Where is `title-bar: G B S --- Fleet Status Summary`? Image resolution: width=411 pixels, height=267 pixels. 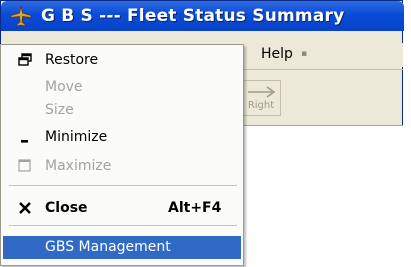 title-bar: G B S --- Fleet Status Summary is located at coordinates (202, 16).